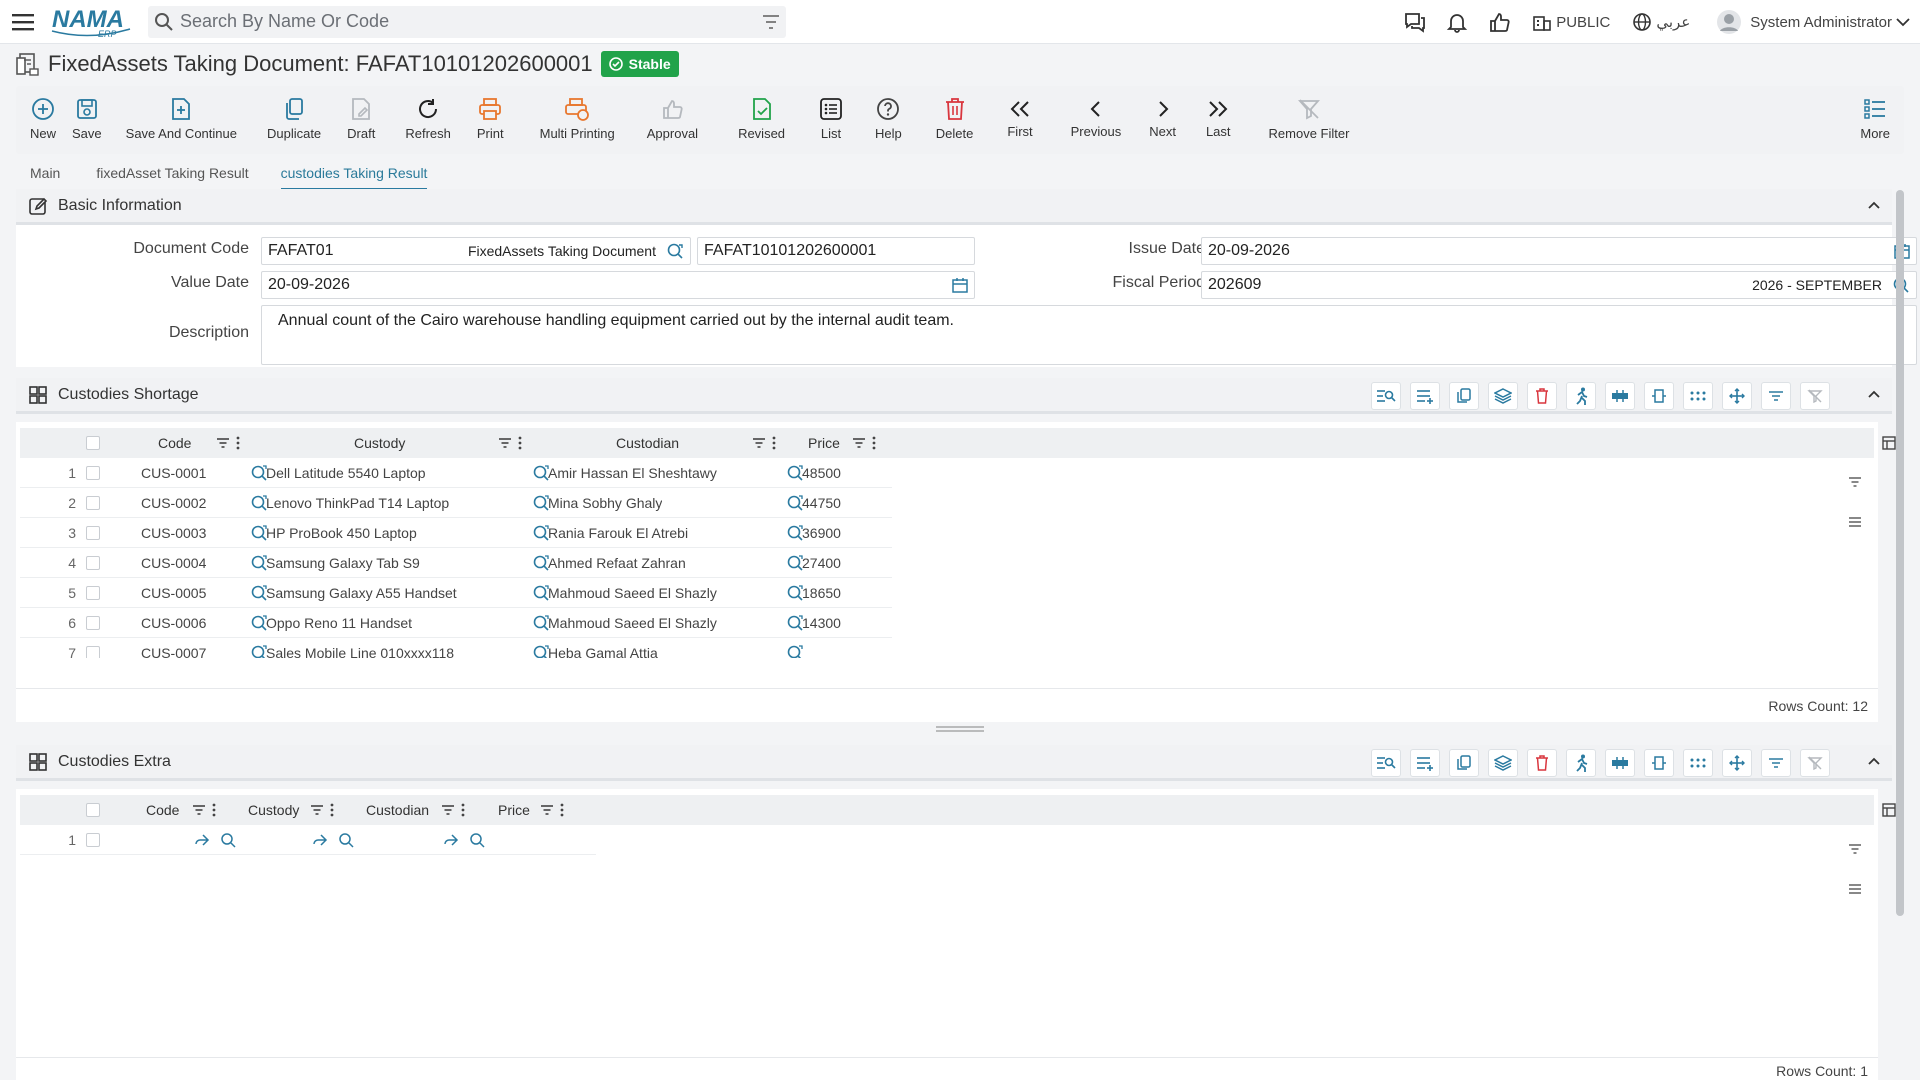 The height and width of the screenshot is (1080, 1920). Describe the element at coordinates (836, 251) in the screenshot. I see `document-number-field: FAFAT10101202600001` at that location.